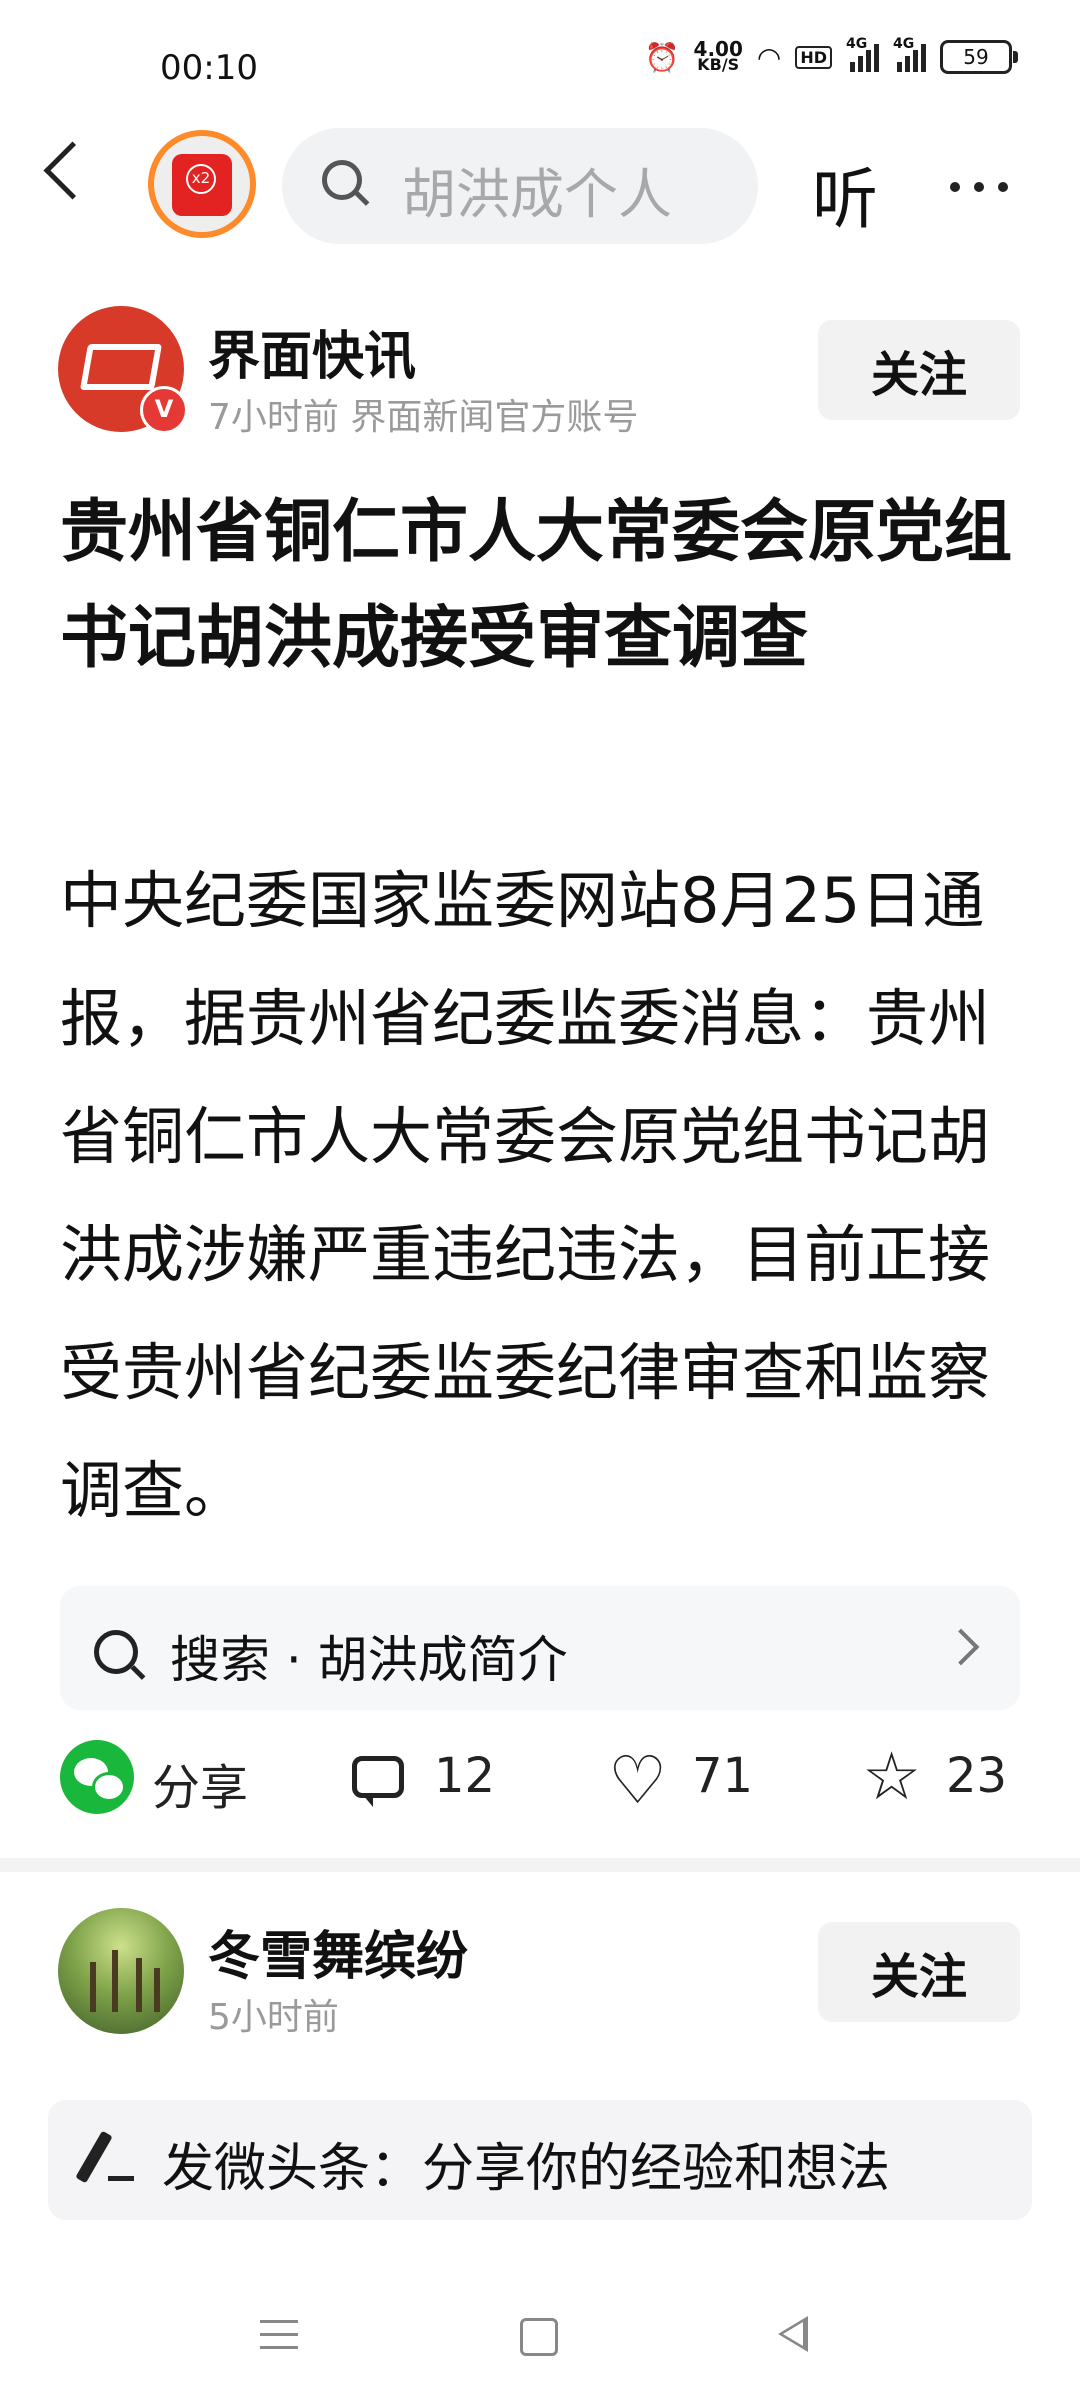 The image size is (1080, 2400). Describe the element at coordinates (891, 1777) in the screenshot. I see `star-icon: ☆` at that location.